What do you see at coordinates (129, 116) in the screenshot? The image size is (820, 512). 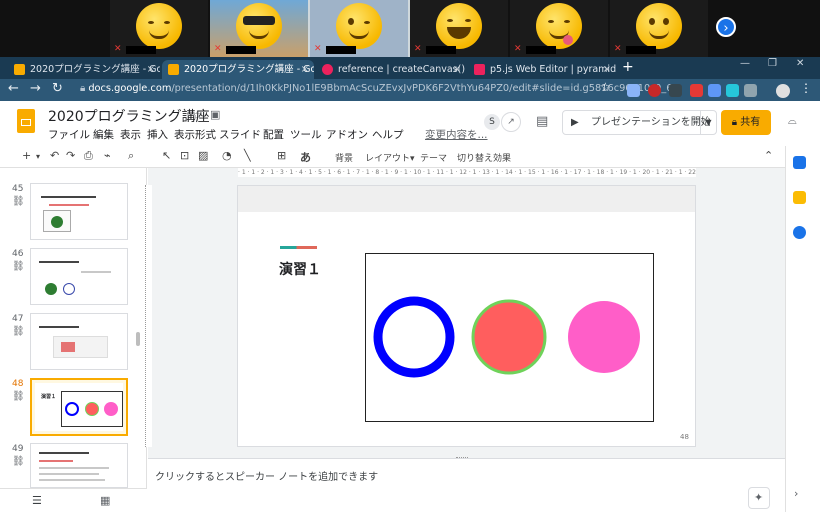 I see `document-title: 2020プログラミング講座` at bounding box center [129, 116].